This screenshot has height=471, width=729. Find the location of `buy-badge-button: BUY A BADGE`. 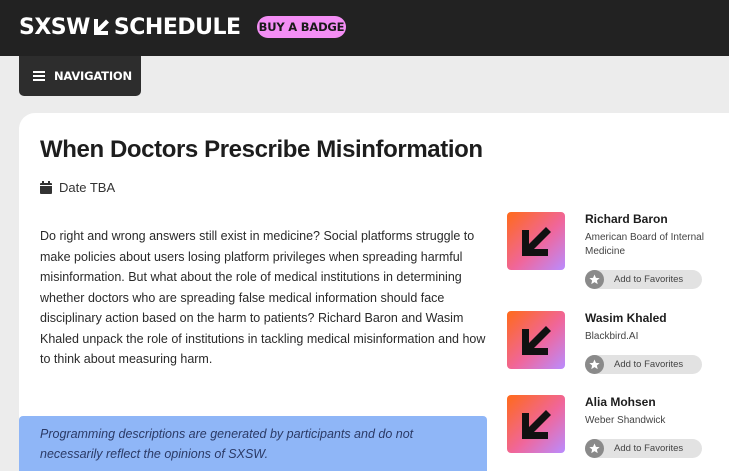

buy-badge-button: BUY A BADGE is located at coordinates (301, 27).